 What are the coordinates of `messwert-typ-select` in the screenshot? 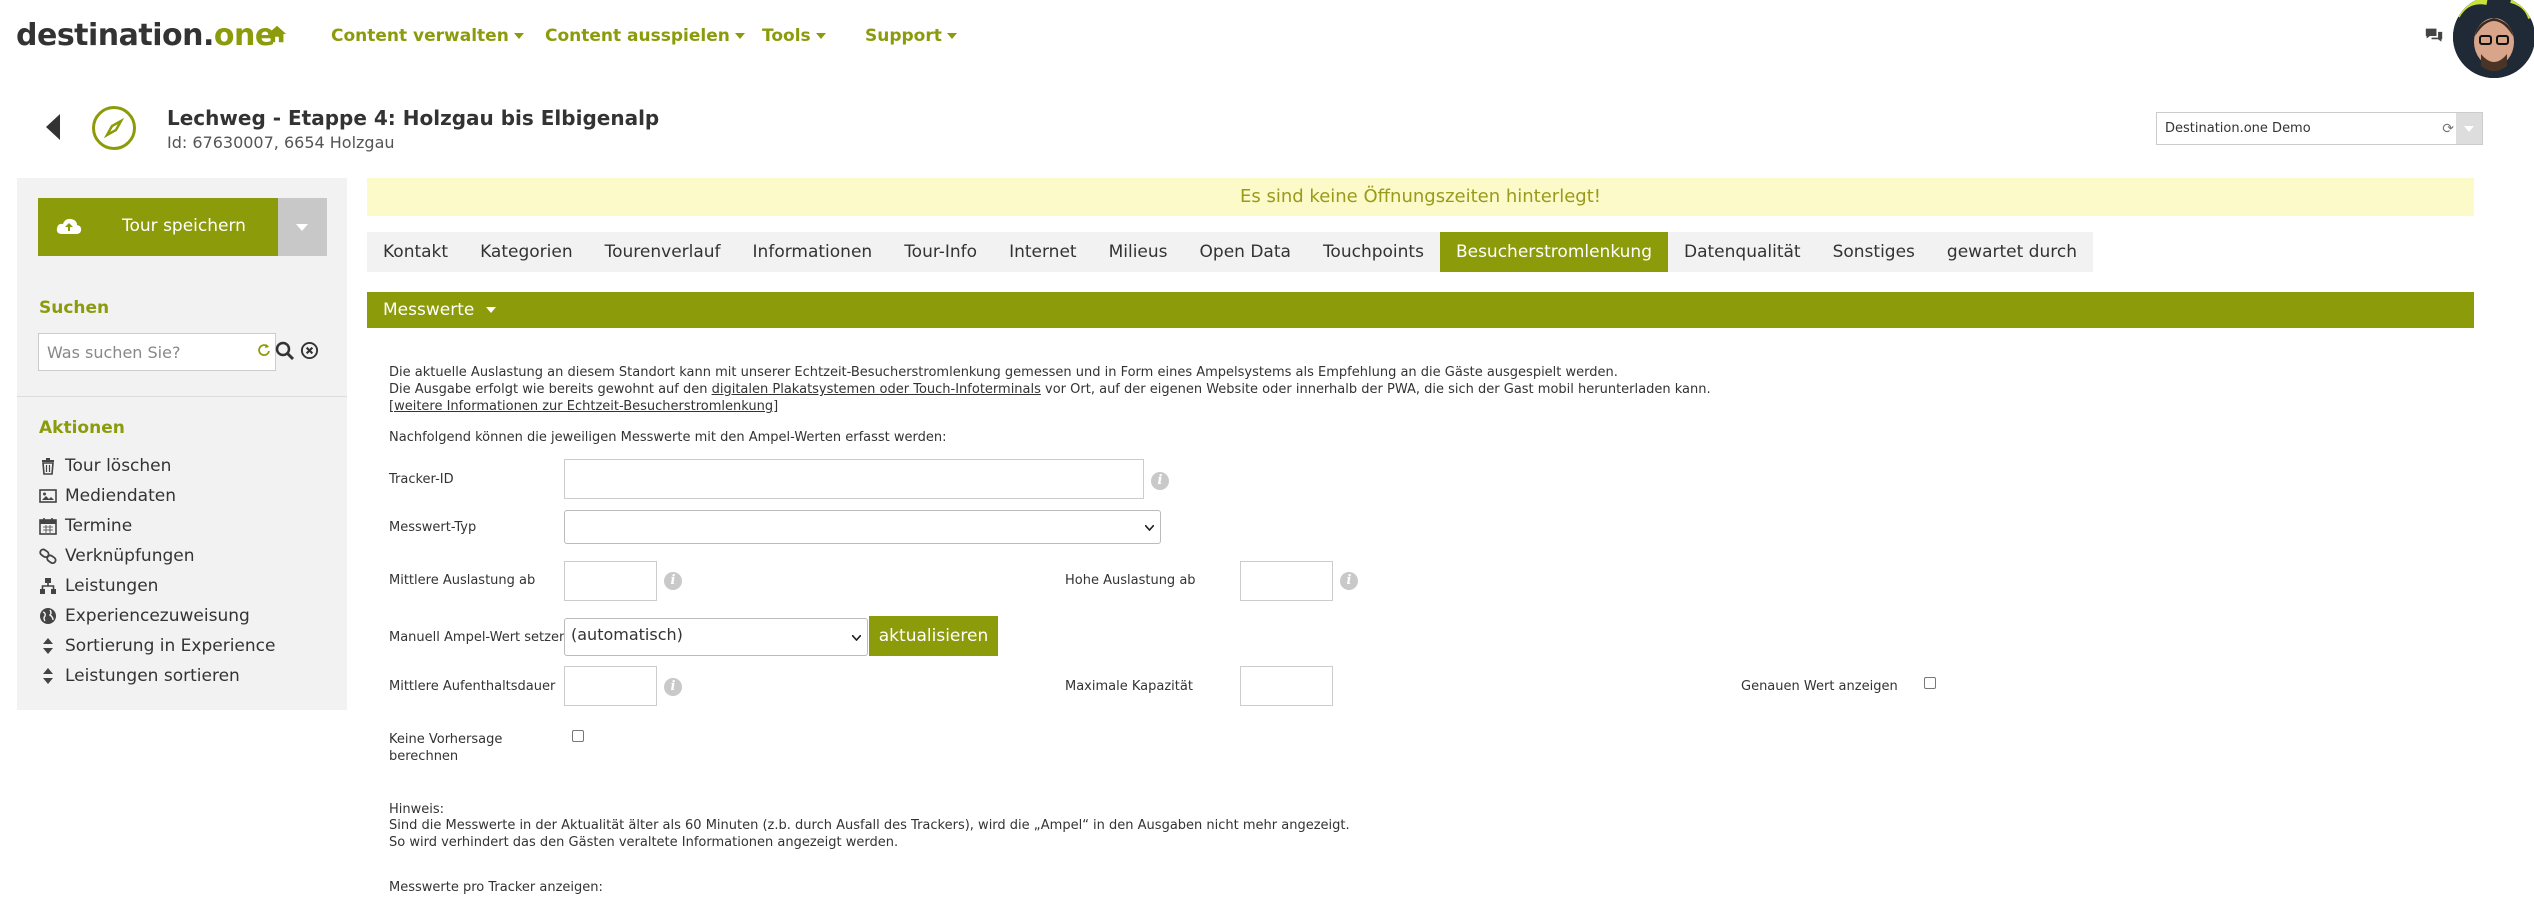 It's located at (862, 527).